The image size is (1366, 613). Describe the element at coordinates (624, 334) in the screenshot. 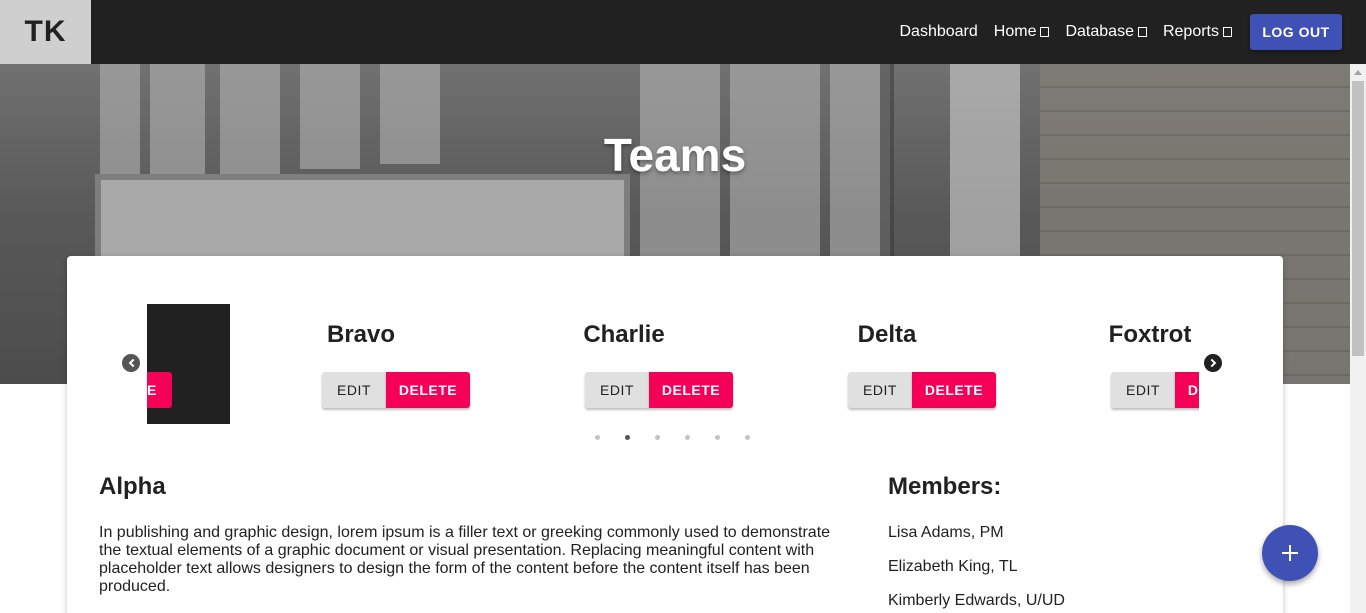

I see `team-name: Charlie` at that location.